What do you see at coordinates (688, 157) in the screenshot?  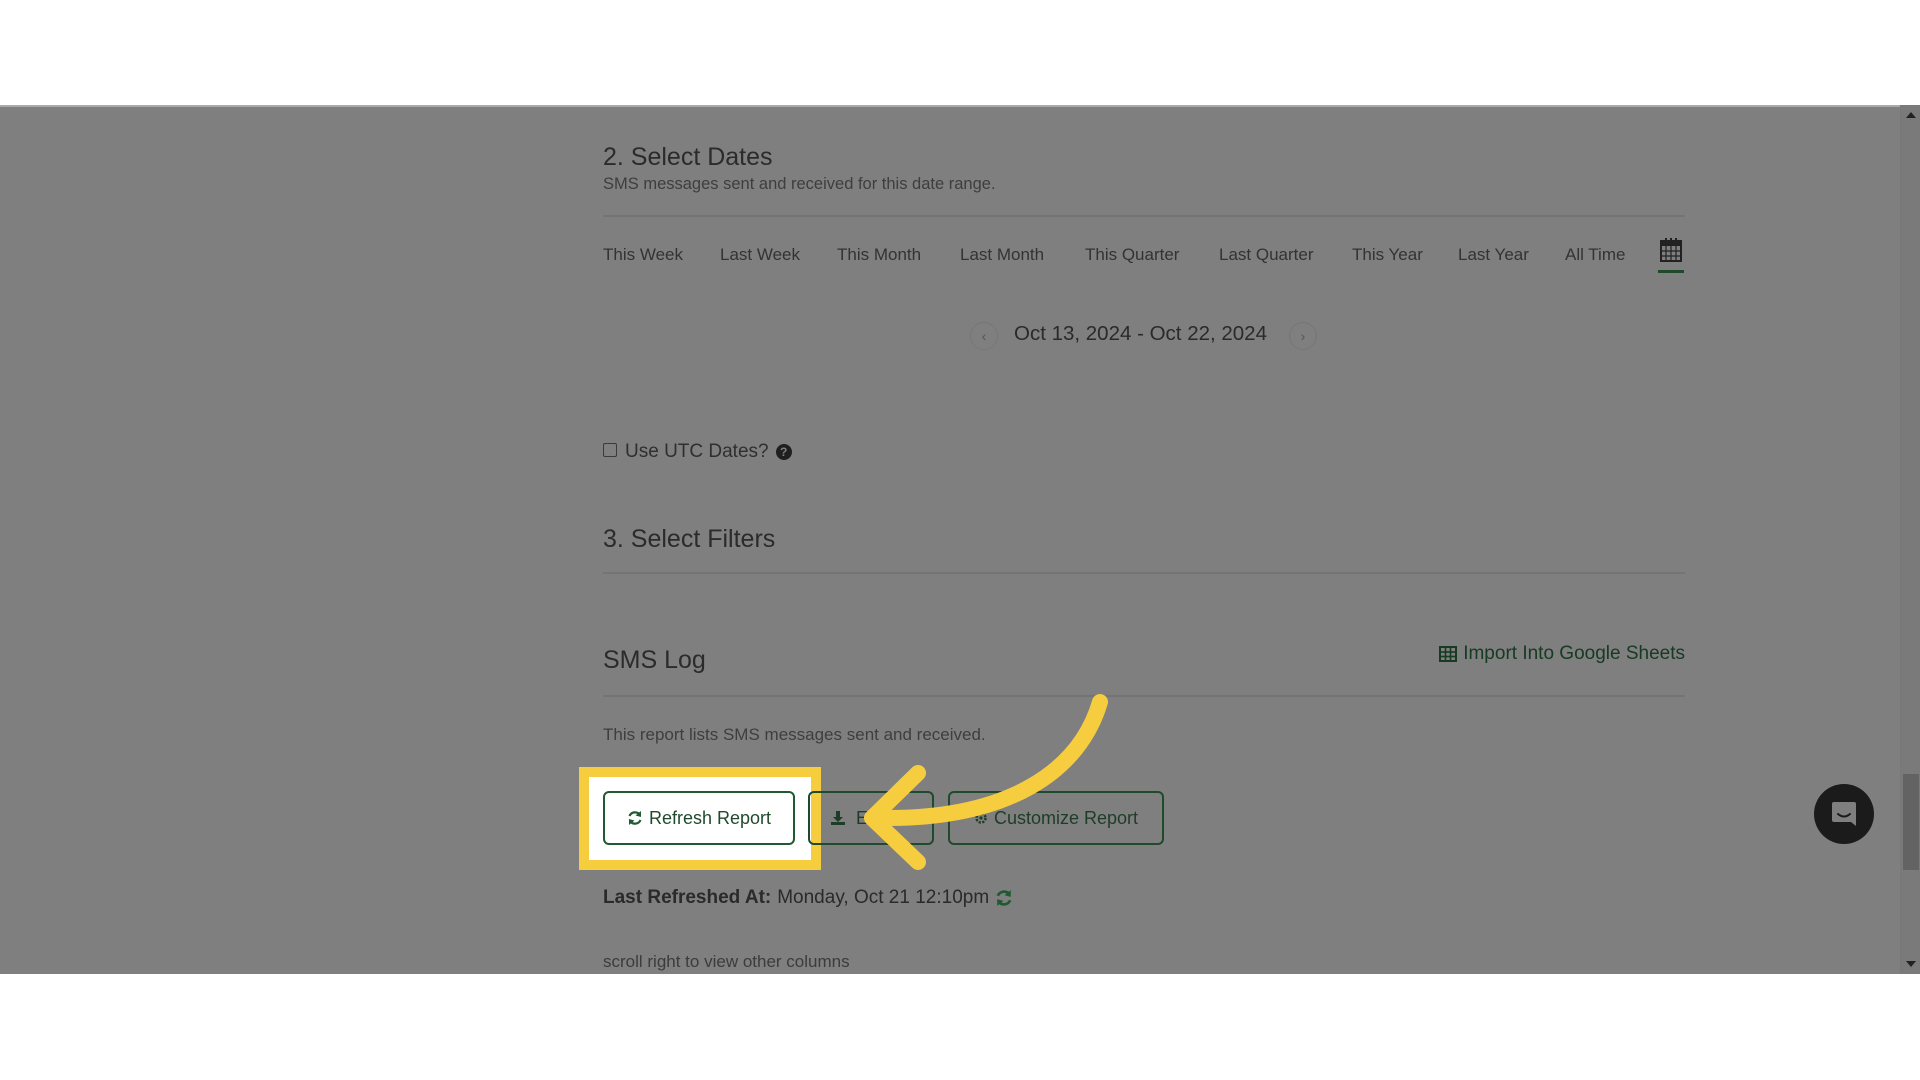 I see `select-dates-title: 2. Select Dates` at bounding box center [688, 157].